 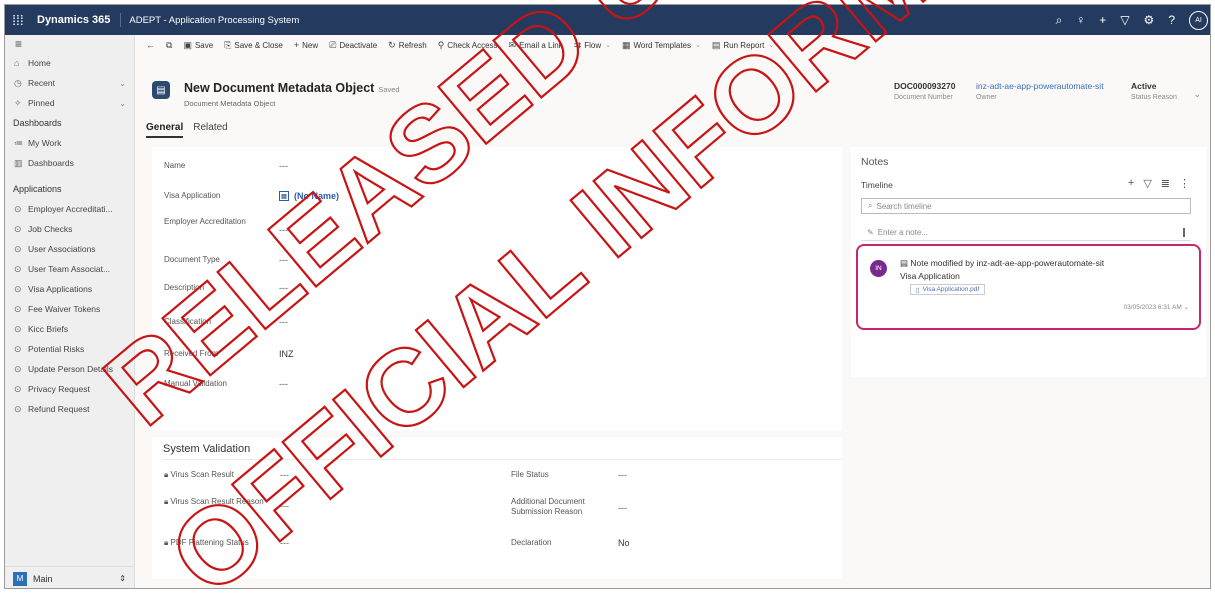 What do you see at coordinates (531, 542) in the screenshot?
I see `declaration-label: Declaration` at bounding box center [531, 542].